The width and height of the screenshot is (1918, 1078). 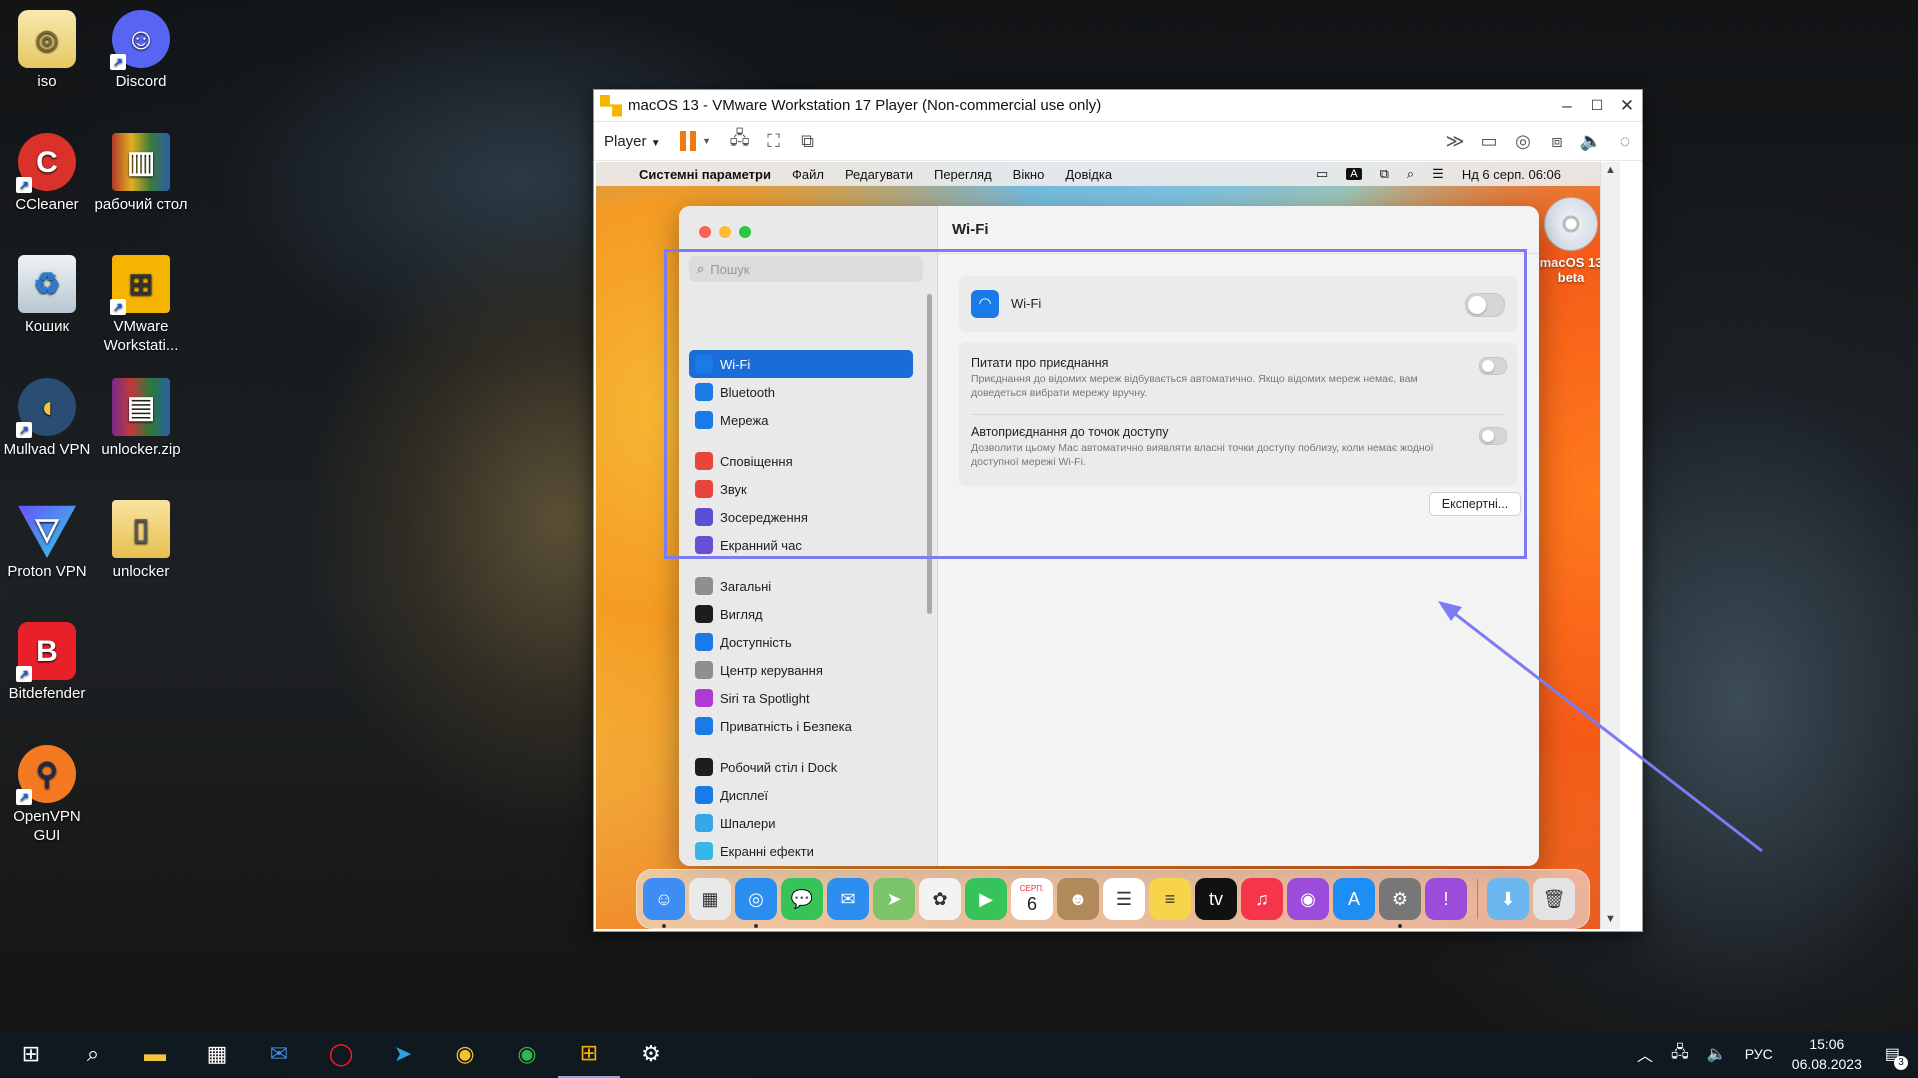 What do you see at coordinates (1597, 105) in the screenshot?
I see `maximize-button: ☐` at bounding box center [1597, 105].